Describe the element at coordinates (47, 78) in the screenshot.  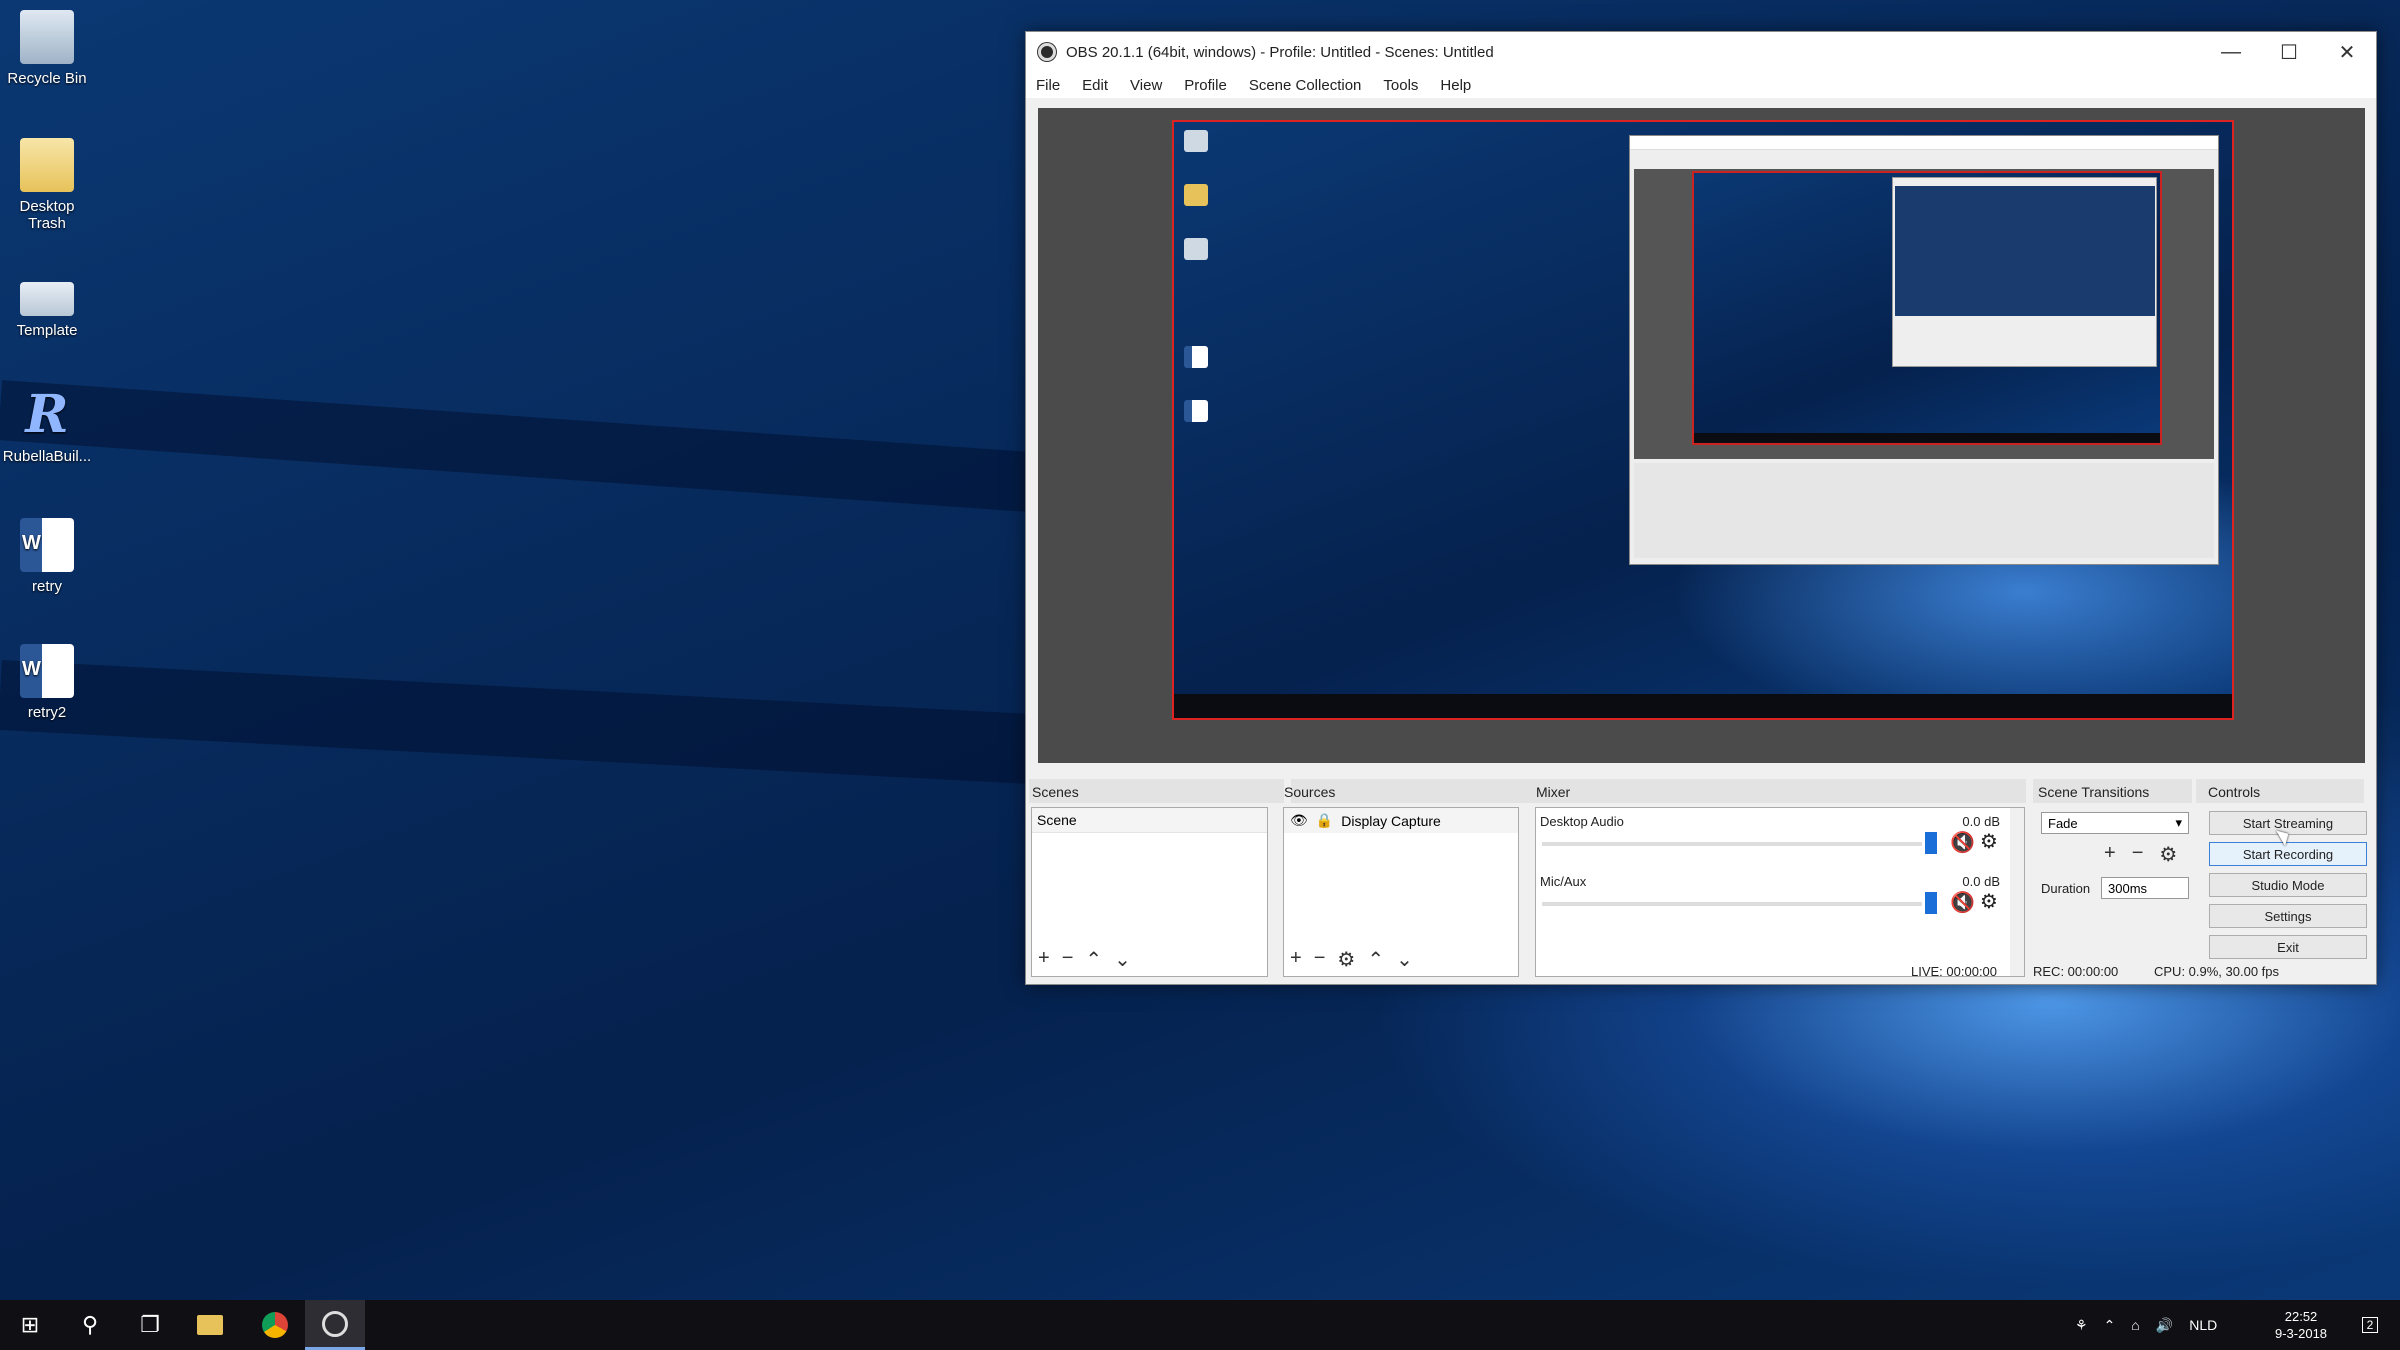
I see `desktop-icon-label: Recycle Bin` at that location.